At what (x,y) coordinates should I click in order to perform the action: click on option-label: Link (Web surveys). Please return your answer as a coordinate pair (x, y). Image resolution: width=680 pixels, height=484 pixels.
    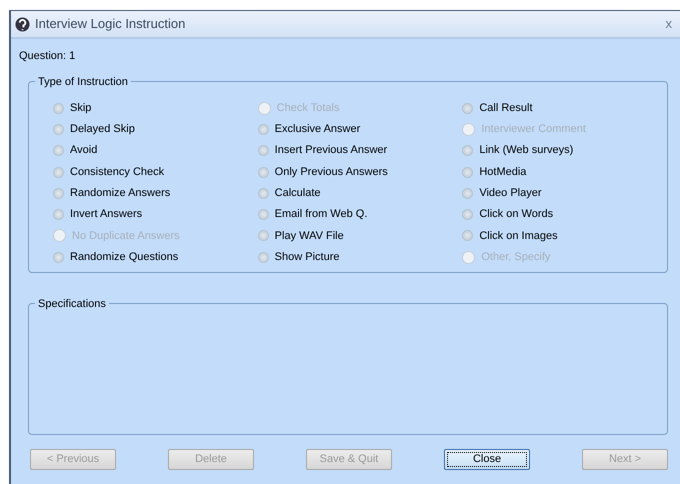
    Looking at the image, I should click on (526, 150).